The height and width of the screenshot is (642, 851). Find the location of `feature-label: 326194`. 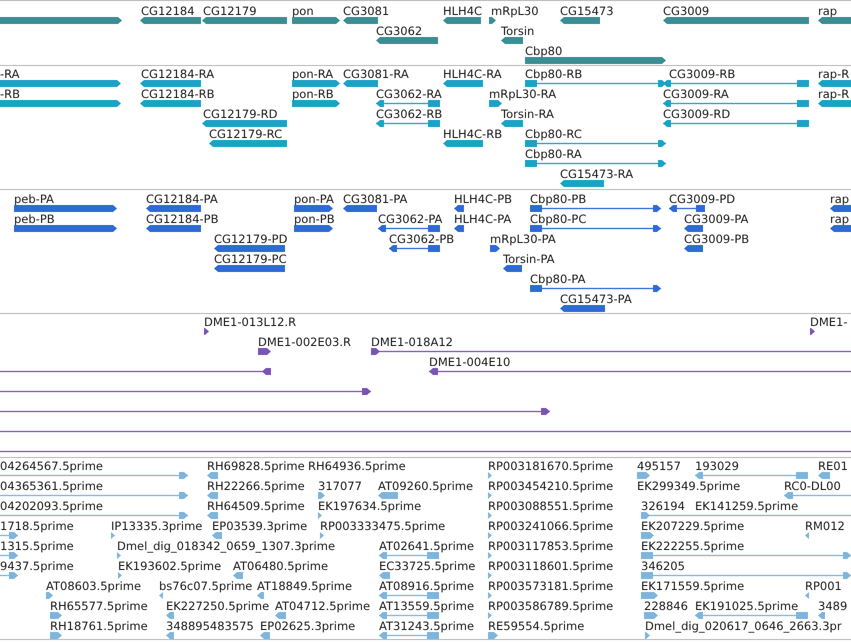

feature-label: 326194 is located at coordinates (663, 506).